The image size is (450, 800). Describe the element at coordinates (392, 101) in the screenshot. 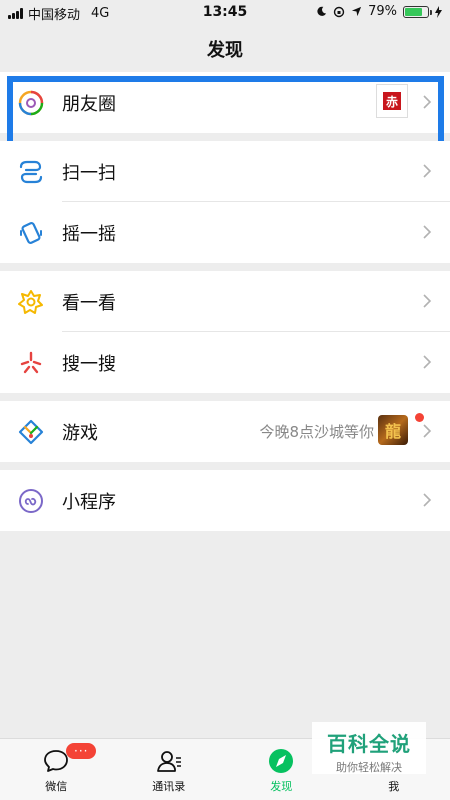

I see `moments-thumbnail: 赤` at that location.